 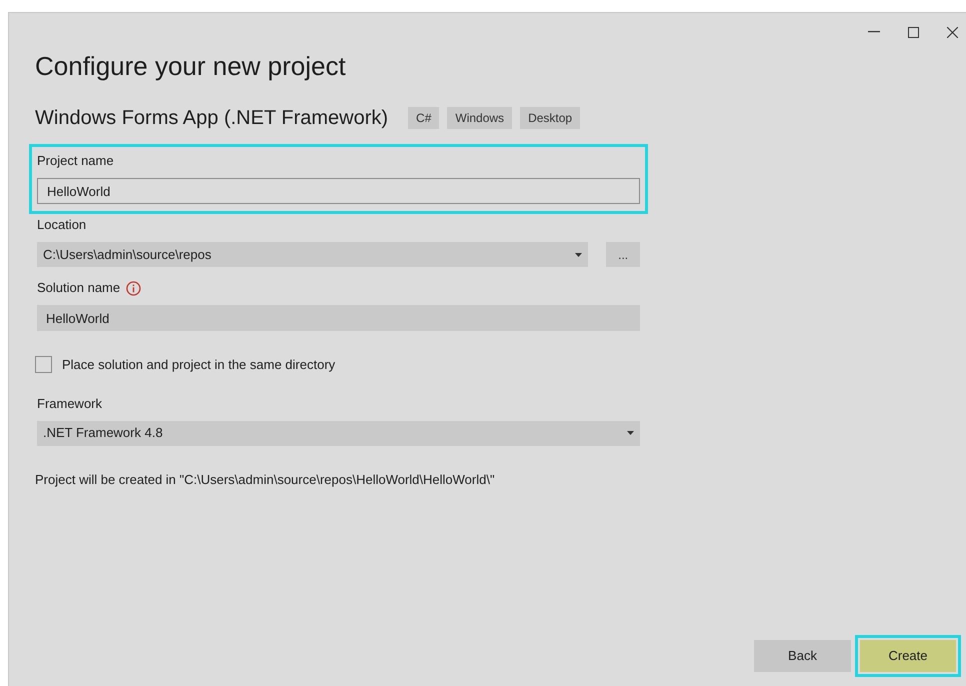 I want to click on template-tag: Windows, so click(x=479, y=118).